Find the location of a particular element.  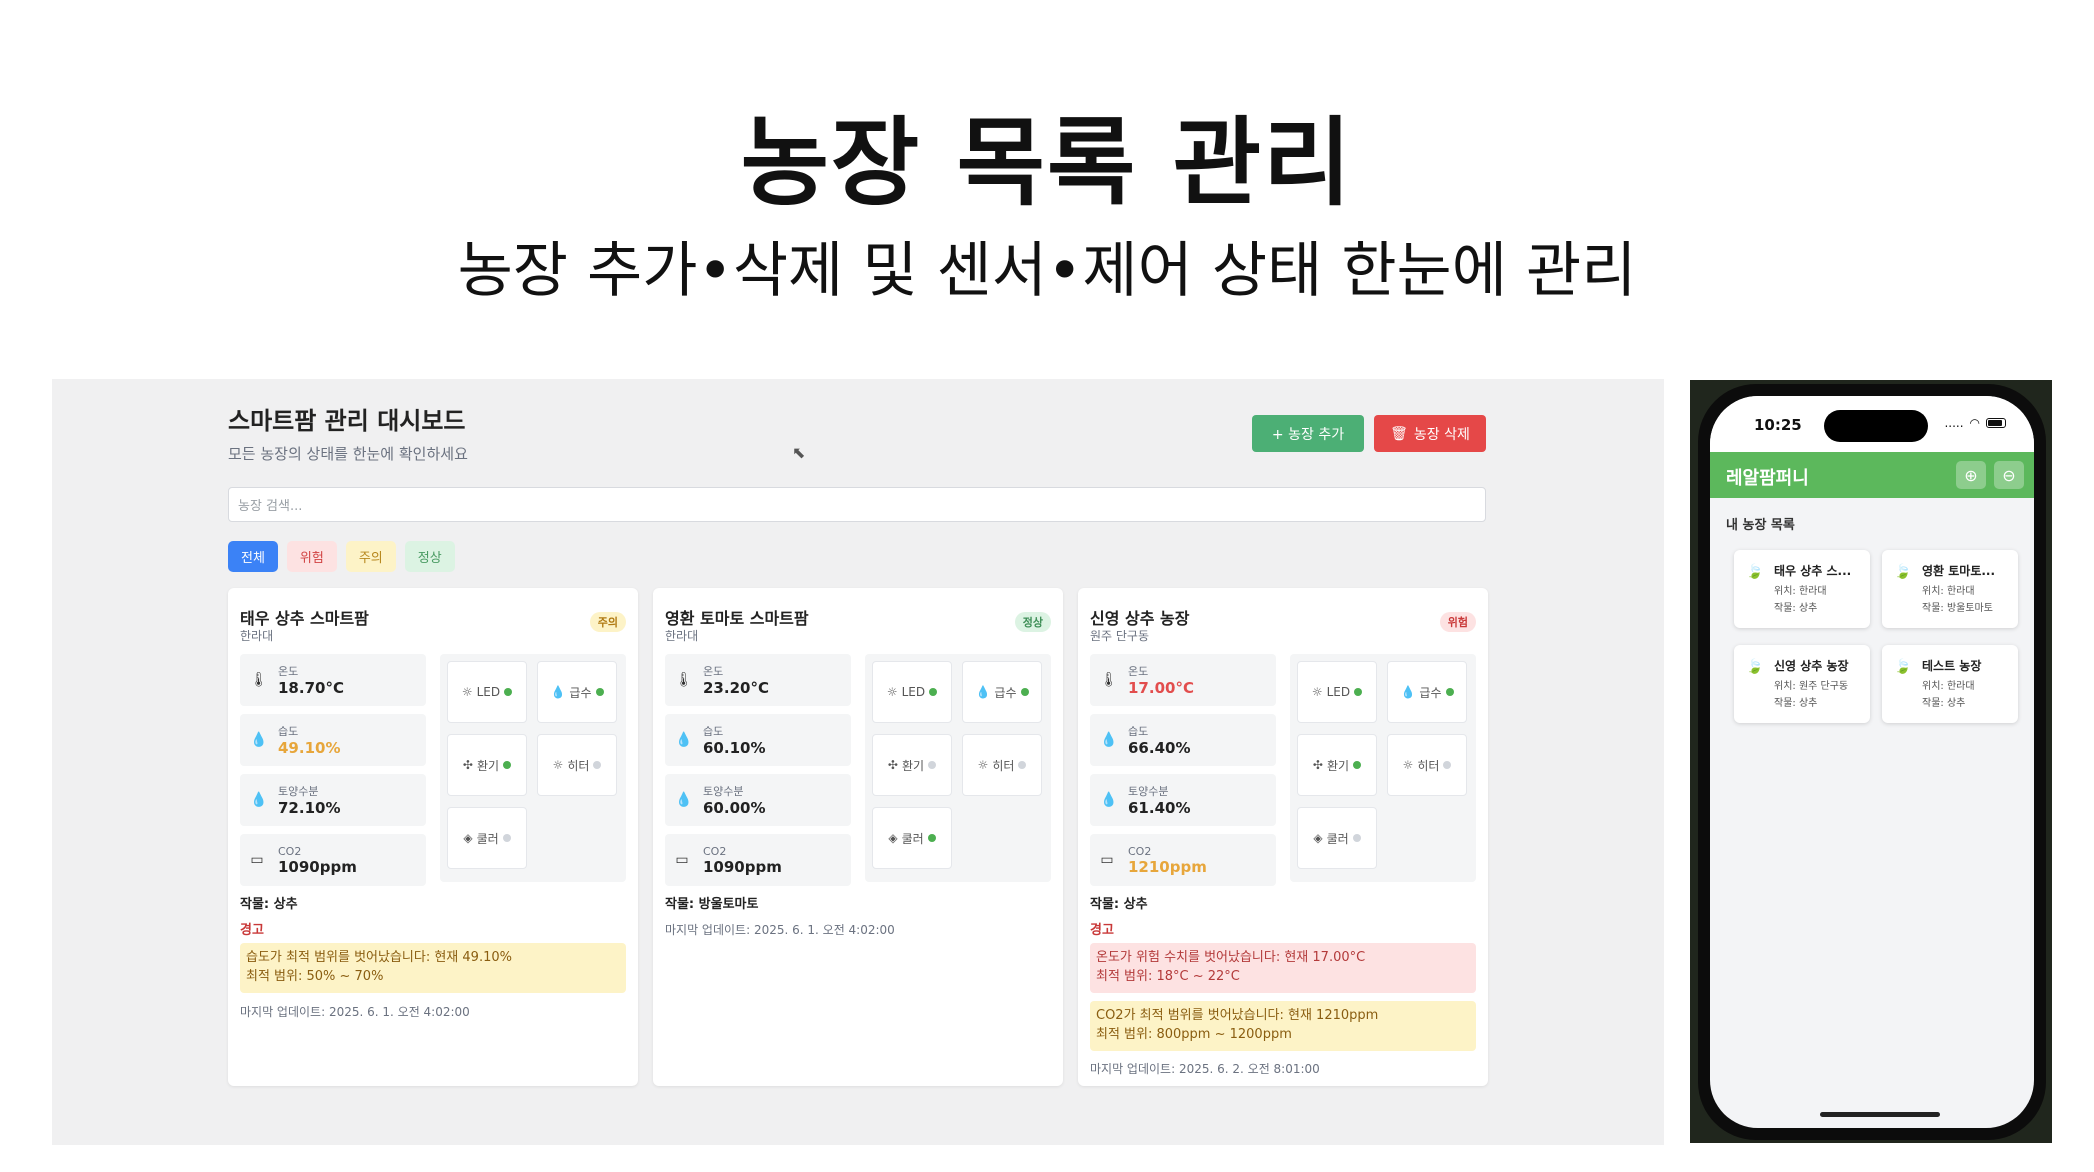

sensor-humidity: 💧 습도 60.10% is located at coordinates (758, 740).